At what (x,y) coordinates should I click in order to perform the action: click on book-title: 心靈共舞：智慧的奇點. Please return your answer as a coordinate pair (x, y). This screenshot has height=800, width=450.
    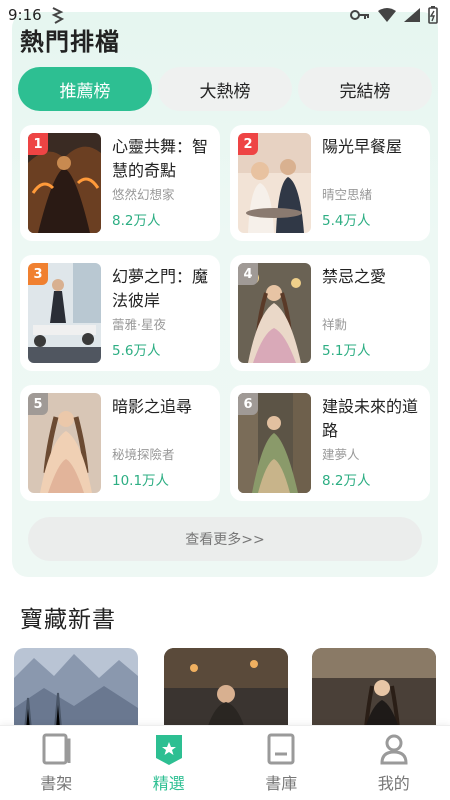
    Looking at the image, I should click on (160, 158).